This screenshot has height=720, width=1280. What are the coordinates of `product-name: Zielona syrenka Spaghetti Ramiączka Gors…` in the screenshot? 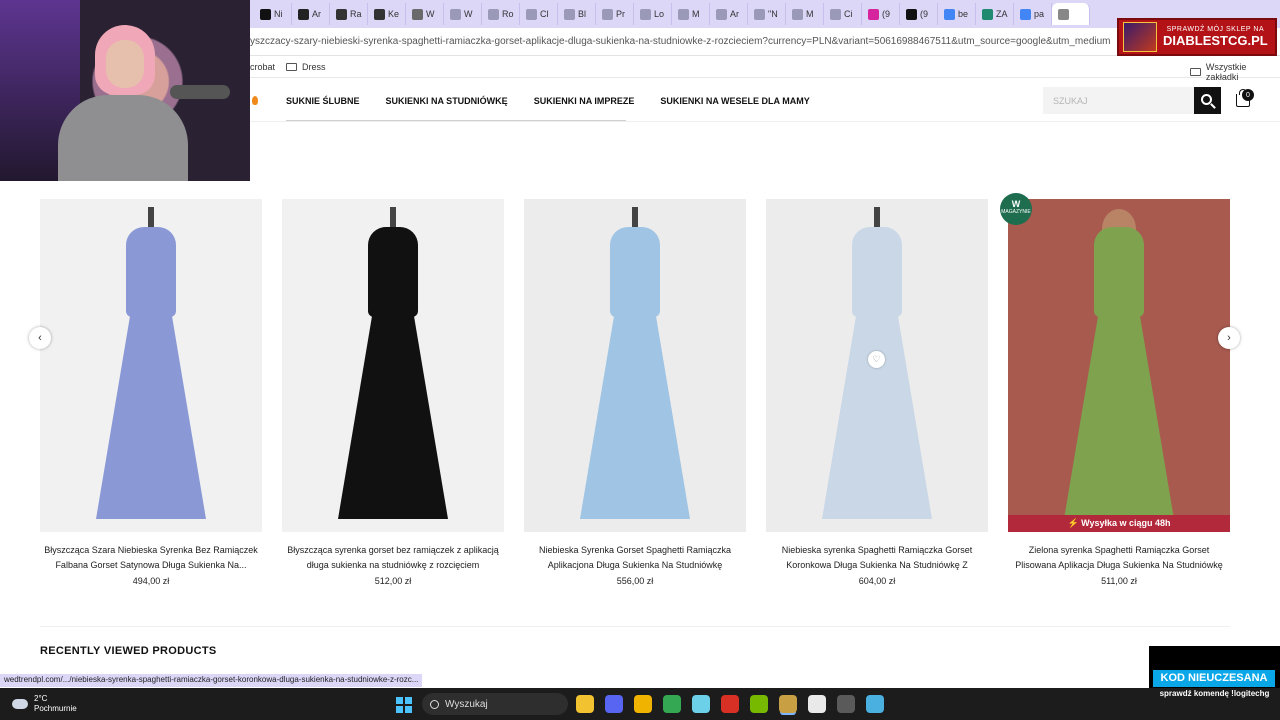 It's located at (1119, 558).